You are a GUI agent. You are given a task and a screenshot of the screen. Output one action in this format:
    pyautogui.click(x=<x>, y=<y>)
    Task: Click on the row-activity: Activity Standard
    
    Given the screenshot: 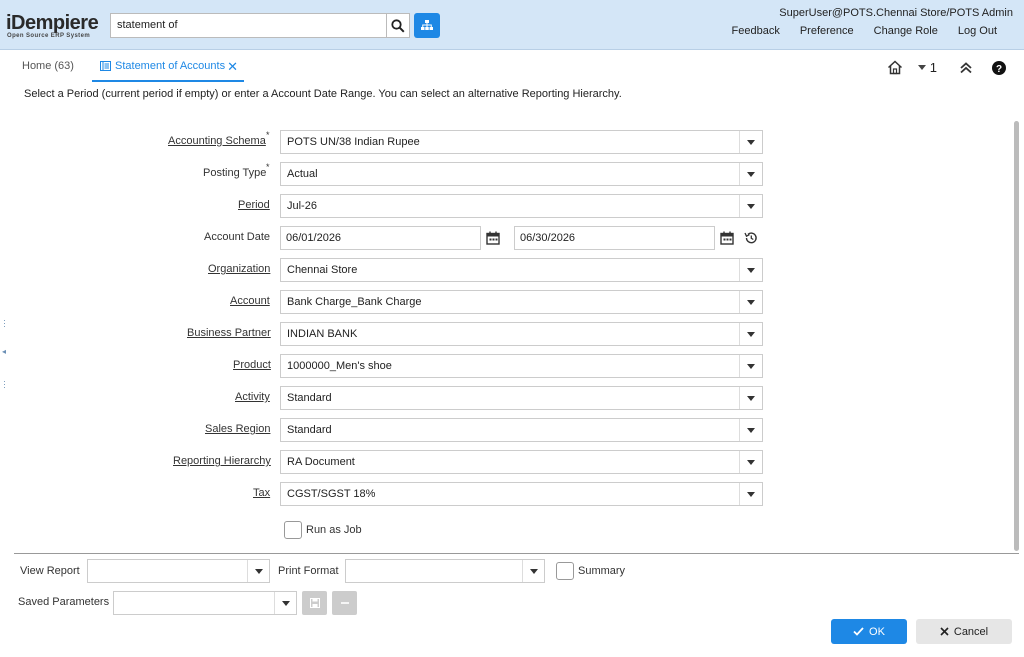 What is the action you would take?
    pyautogui.click(x=390, y=398)
    